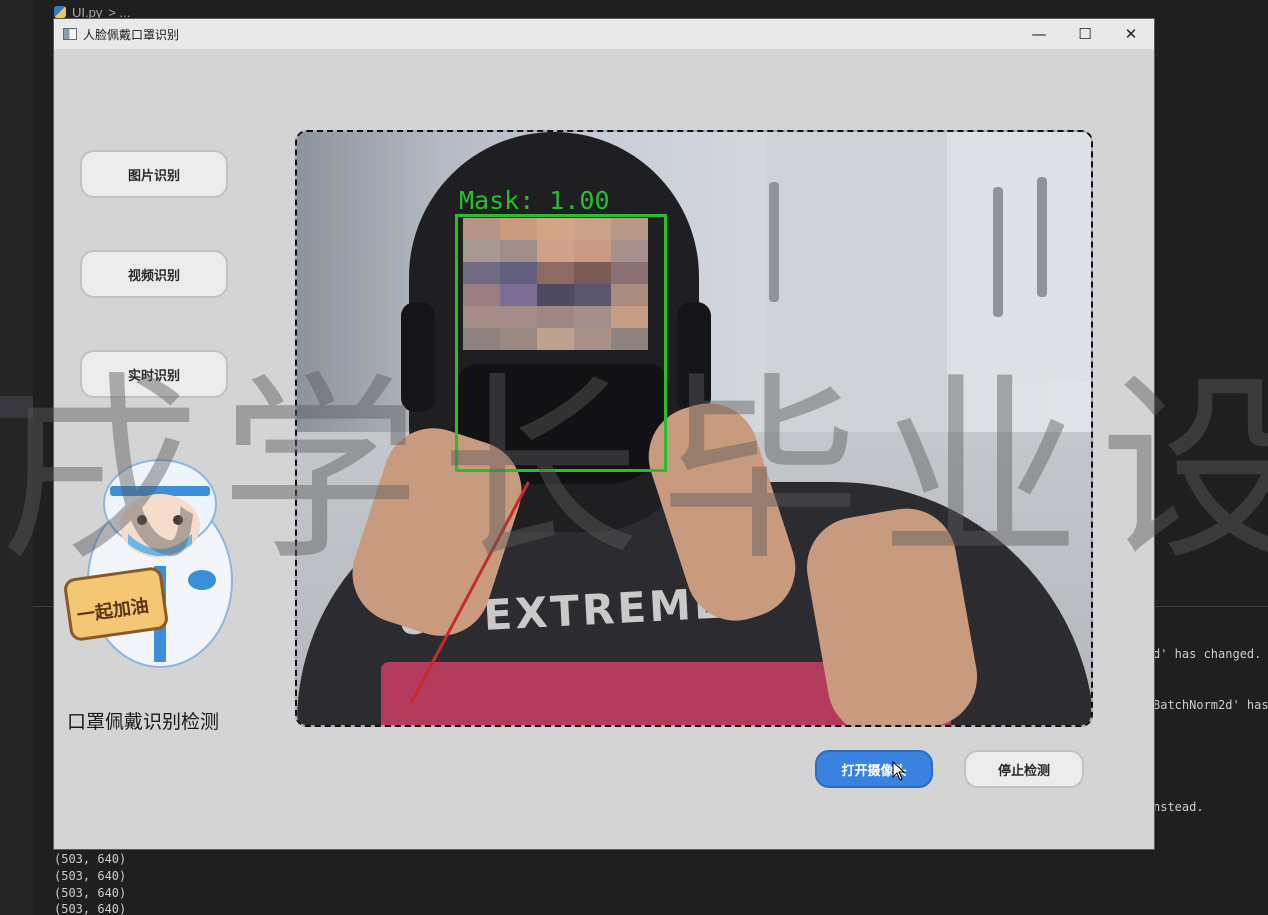 The width and height of the screenshot is (1268, 915). I want to click on image-recognition-button: 图片识别, so click(154, 174).